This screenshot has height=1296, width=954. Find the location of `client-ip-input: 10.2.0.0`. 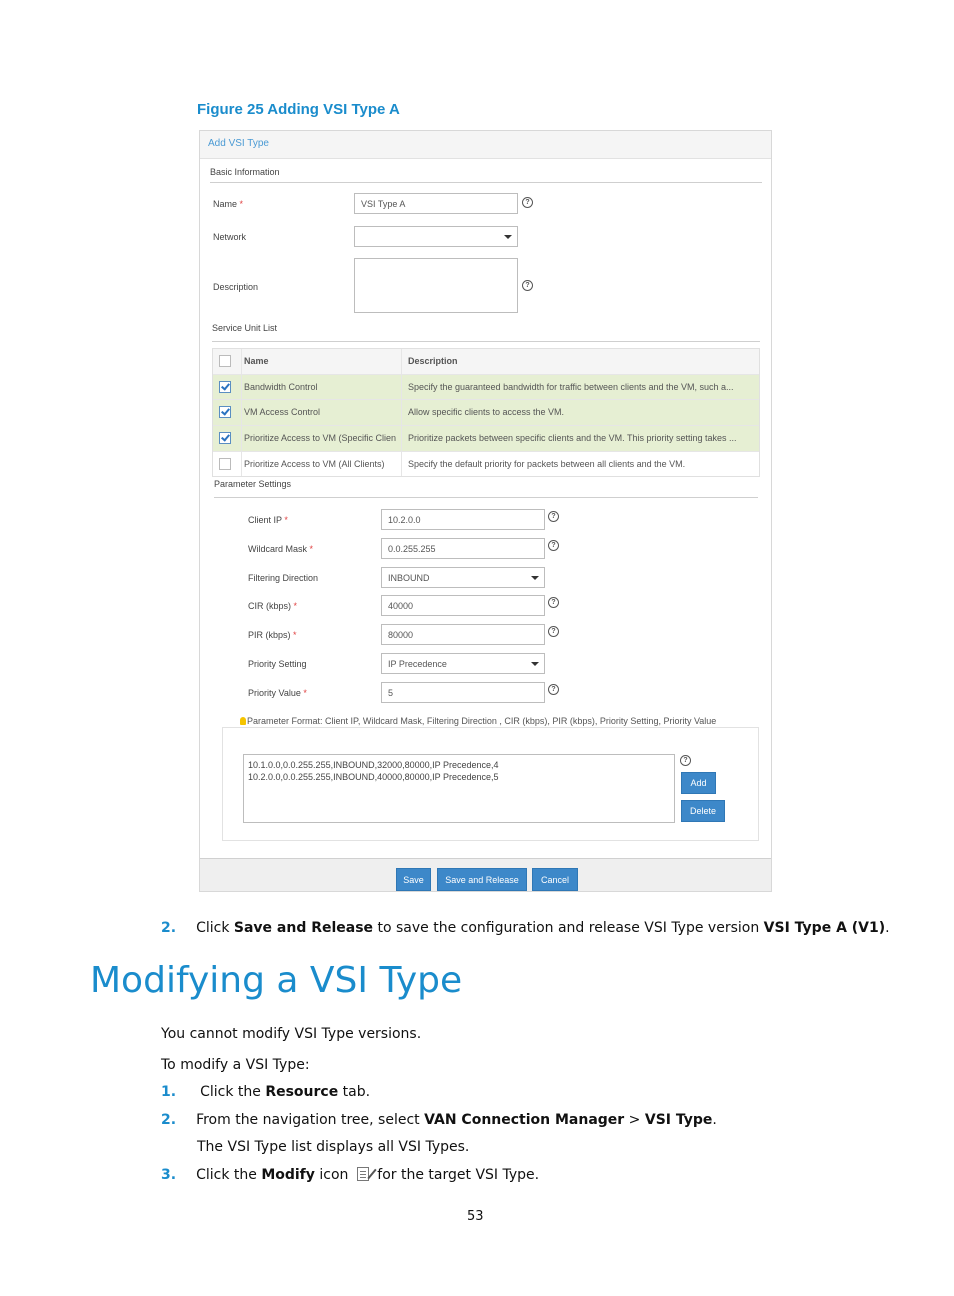

client-ip-input: 10.2.0.0 is located at coordinates (463, 519).